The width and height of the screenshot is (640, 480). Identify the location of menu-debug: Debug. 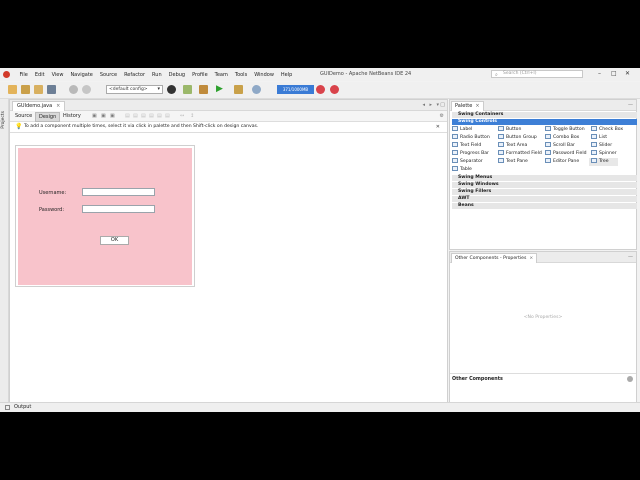
(176, 75).